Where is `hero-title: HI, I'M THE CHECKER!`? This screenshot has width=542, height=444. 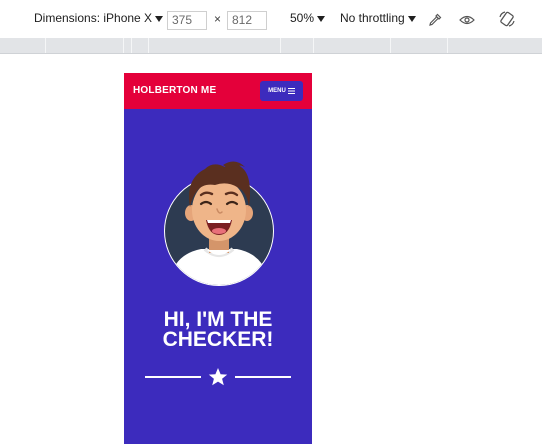
hero-title: HI, I'M THE CHECKER! is located at coordinates (218, 329).